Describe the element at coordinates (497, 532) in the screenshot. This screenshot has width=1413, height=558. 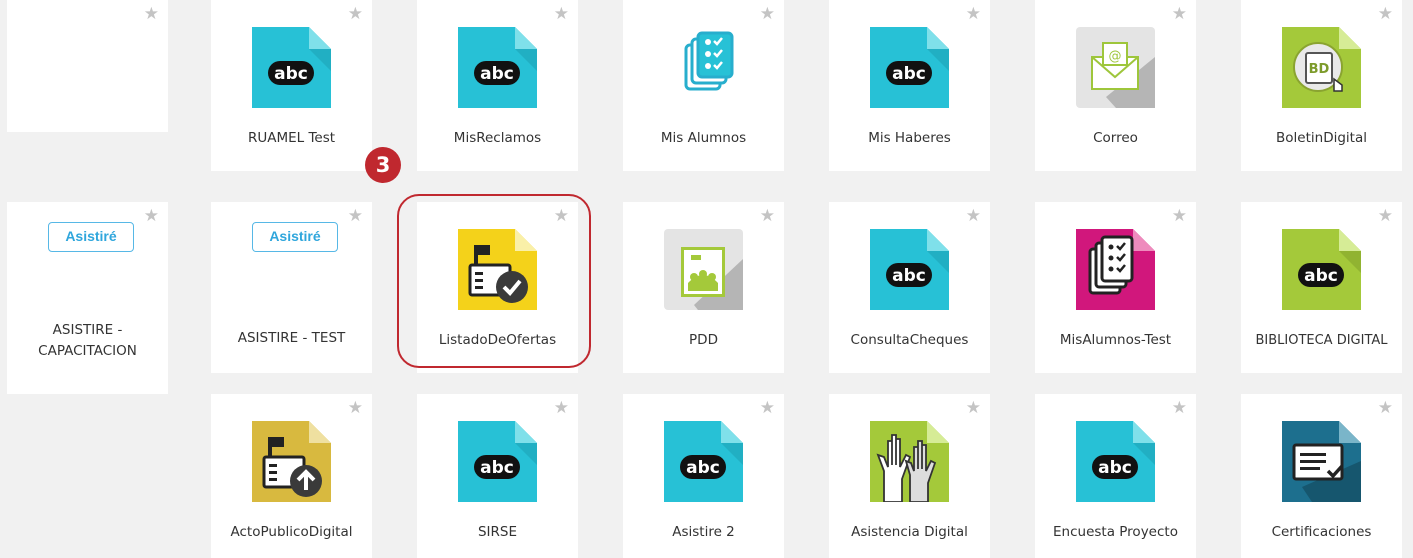
I see `app-label: SIRSE` at that location.